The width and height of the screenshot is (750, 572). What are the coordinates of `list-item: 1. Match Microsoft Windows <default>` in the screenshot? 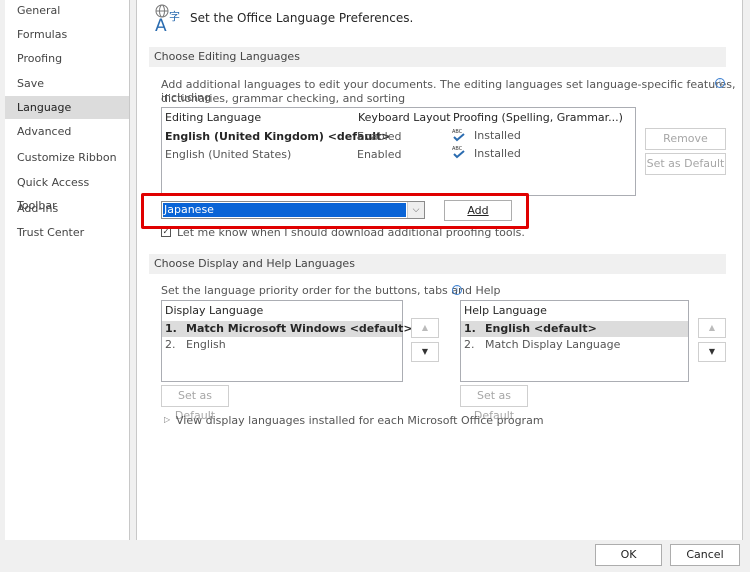 It's located at (287, 329).